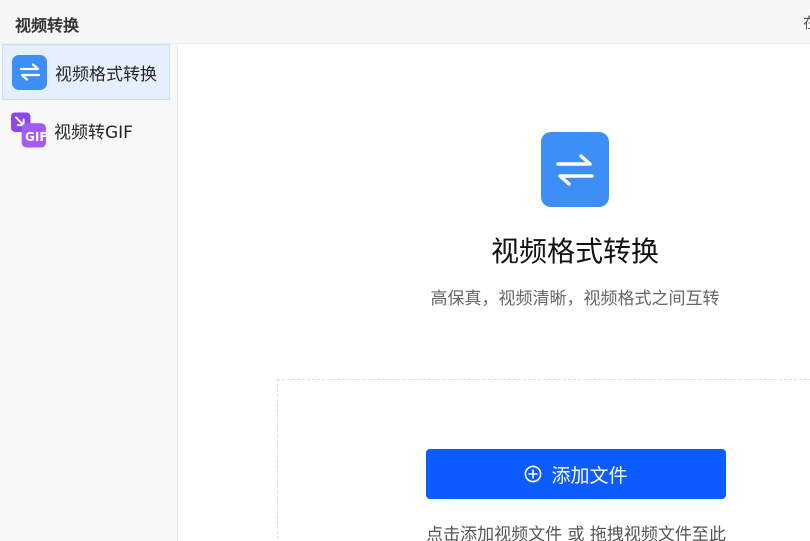 This screenshot has height=541, width=810. What do you see at coordinates (589, 476) in the screenshot?
I see `add-file-button-label: 添加文件` at bounding box center [589, 476].